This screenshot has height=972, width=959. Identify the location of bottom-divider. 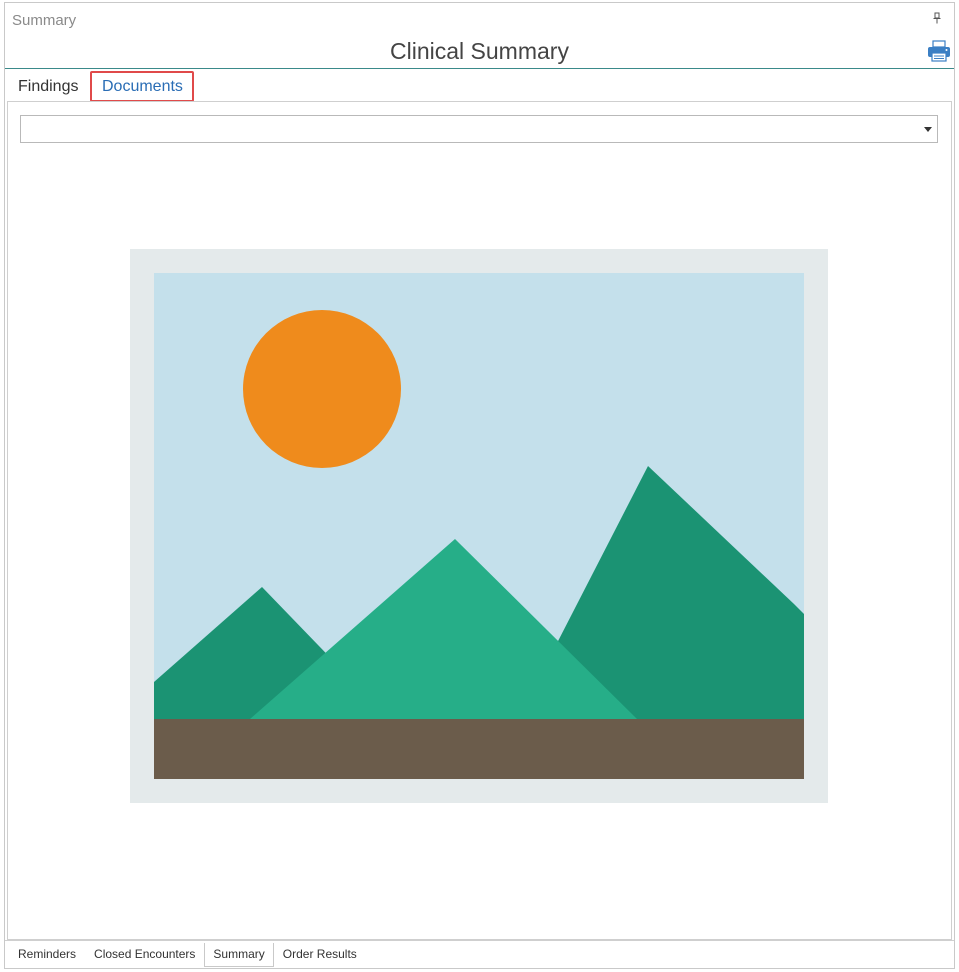
(479, 940).